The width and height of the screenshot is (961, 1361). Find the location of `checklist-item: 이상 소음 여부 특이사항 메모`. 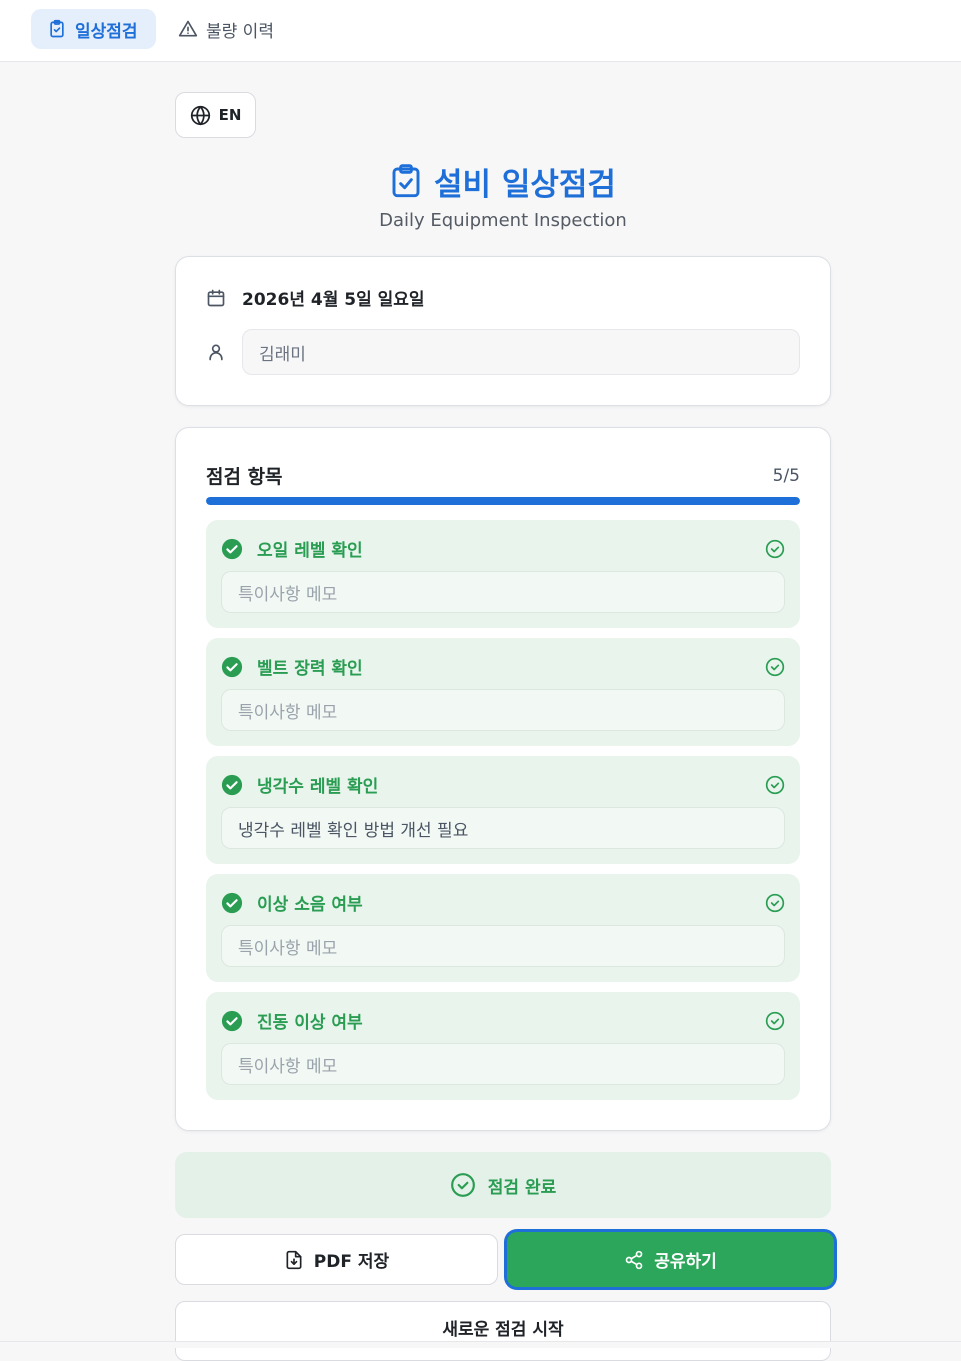

checklist-item: 이상 소음 여부 특이사항 메모 is located at coordinates (503, 928).